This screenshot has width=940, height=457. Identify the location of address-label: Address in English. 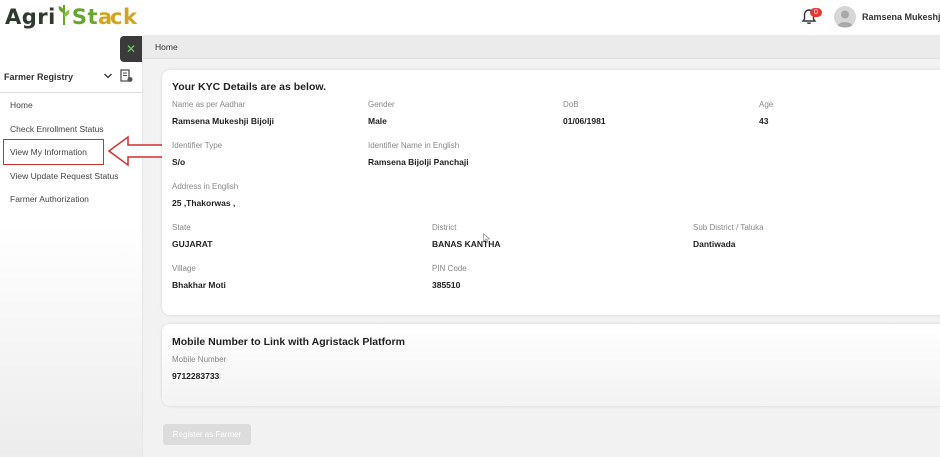
(205, 186).